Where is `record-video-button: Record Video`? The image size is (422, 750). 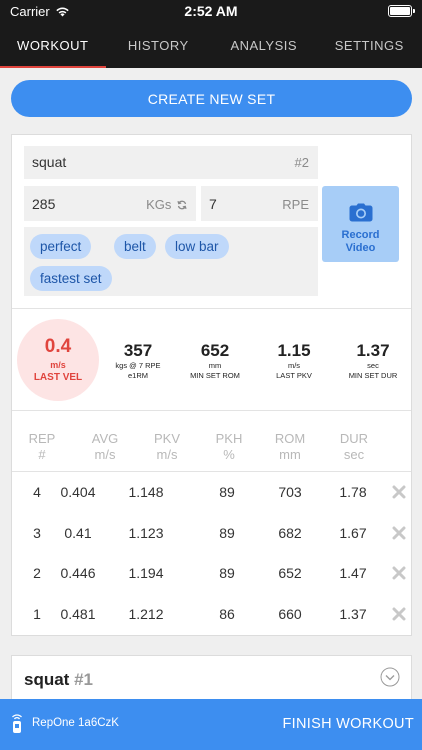 record-video-button: Record Video is located at coordinates (360, 224).